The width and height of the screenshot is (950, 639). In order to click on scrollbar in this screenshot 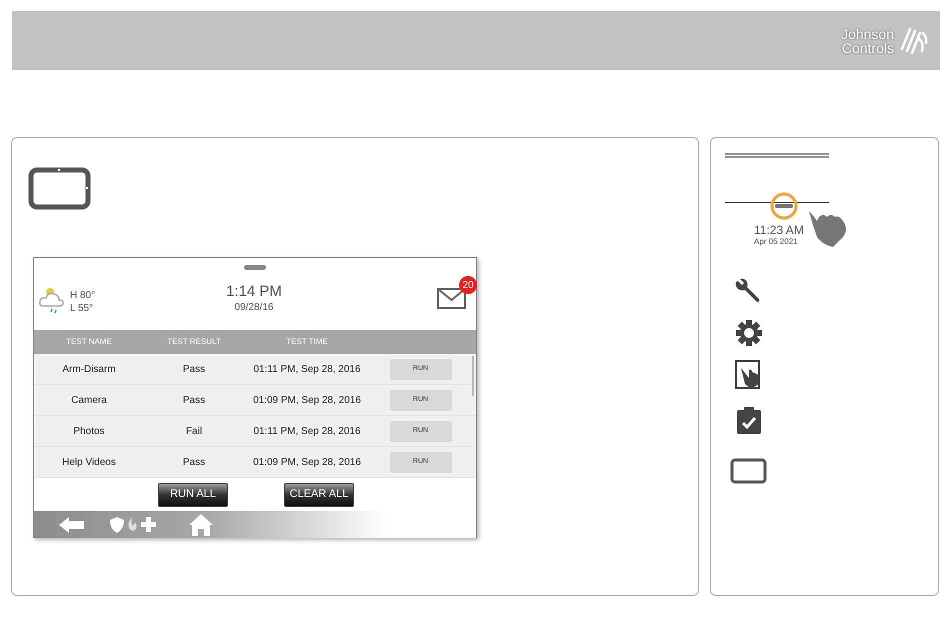, I will do `click(473, 376)`.